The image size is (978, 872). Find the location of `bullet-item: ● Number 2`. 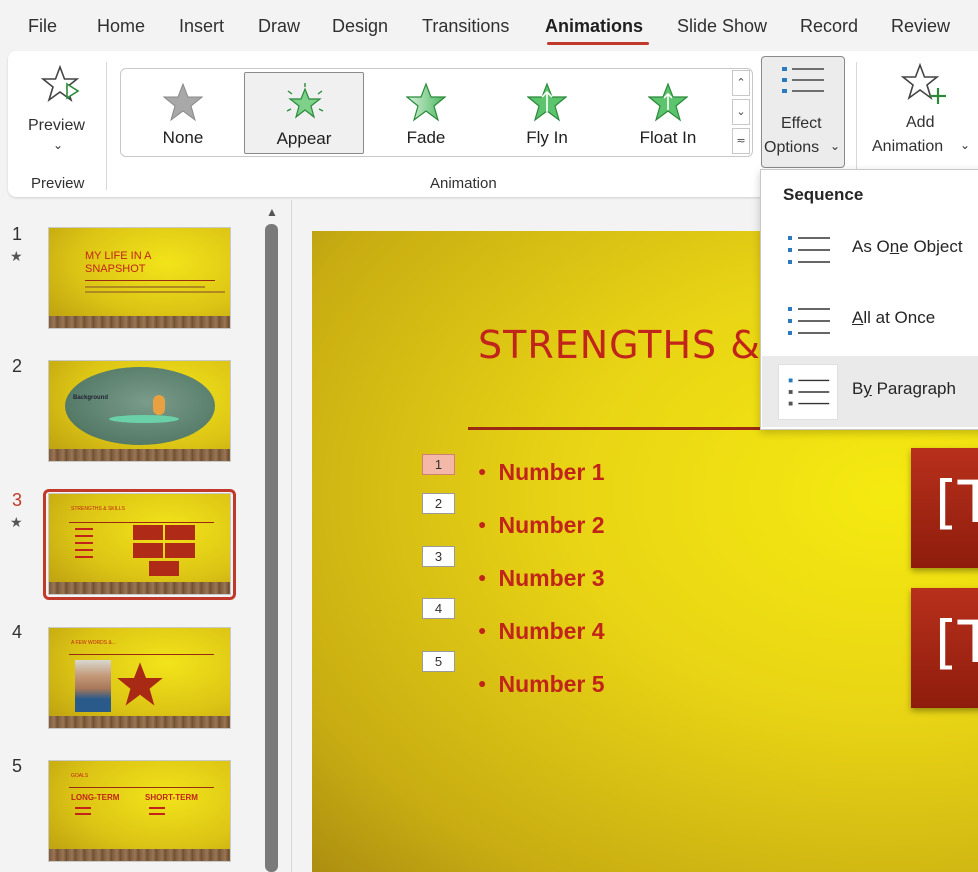

bullet-item: ● Number 2 is located at coordinates (541, 525).